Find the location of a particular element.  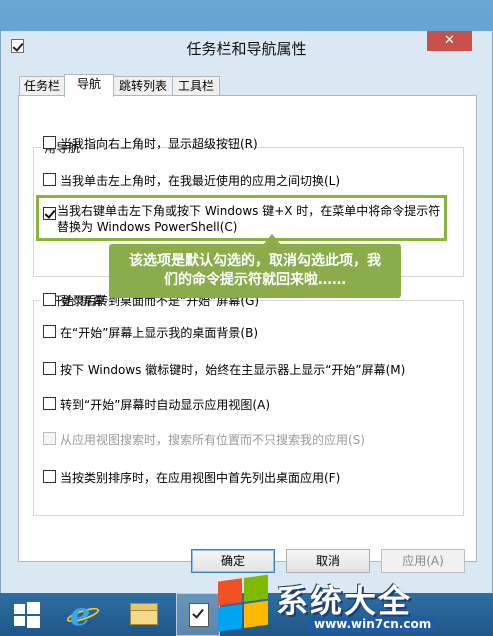

ok-button: 确定 is located at coordinates (233, 561).